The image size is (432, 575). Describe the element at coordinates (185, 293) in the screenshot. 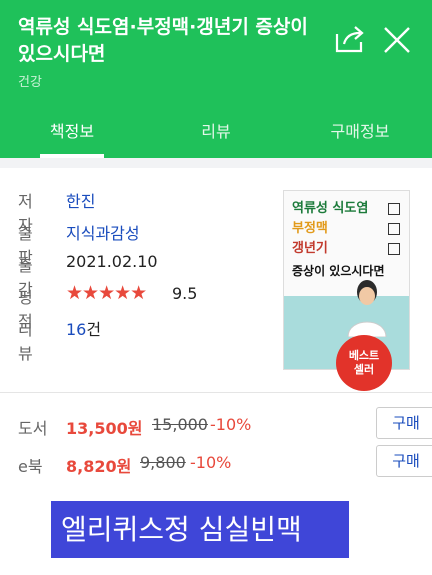

I see `rating-score: 9.5` at that location.